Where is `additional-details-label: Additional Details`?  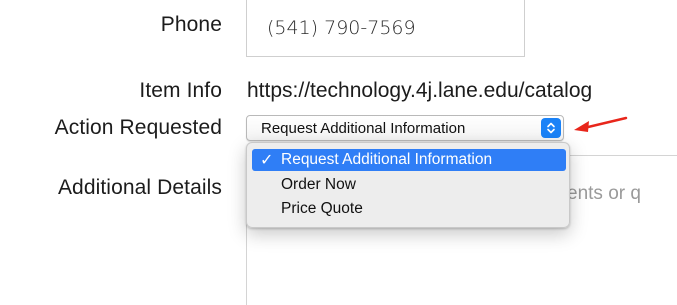 additional-details-label: Additional Details is located at coordinates (139, 187).